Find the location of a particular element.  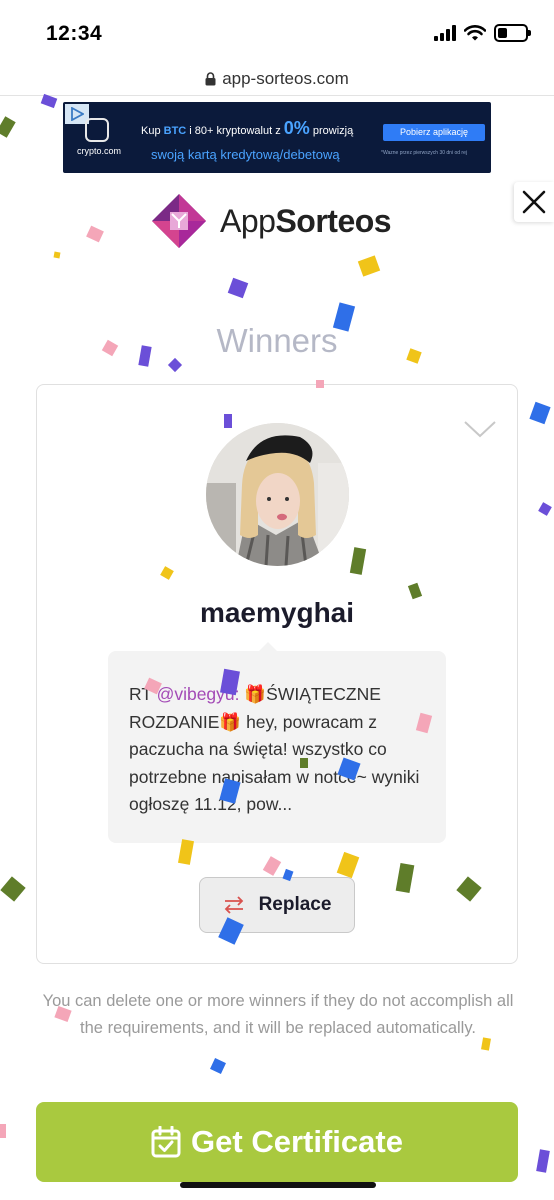

tweet-prefix: RT is located at coordinates (143, 694).